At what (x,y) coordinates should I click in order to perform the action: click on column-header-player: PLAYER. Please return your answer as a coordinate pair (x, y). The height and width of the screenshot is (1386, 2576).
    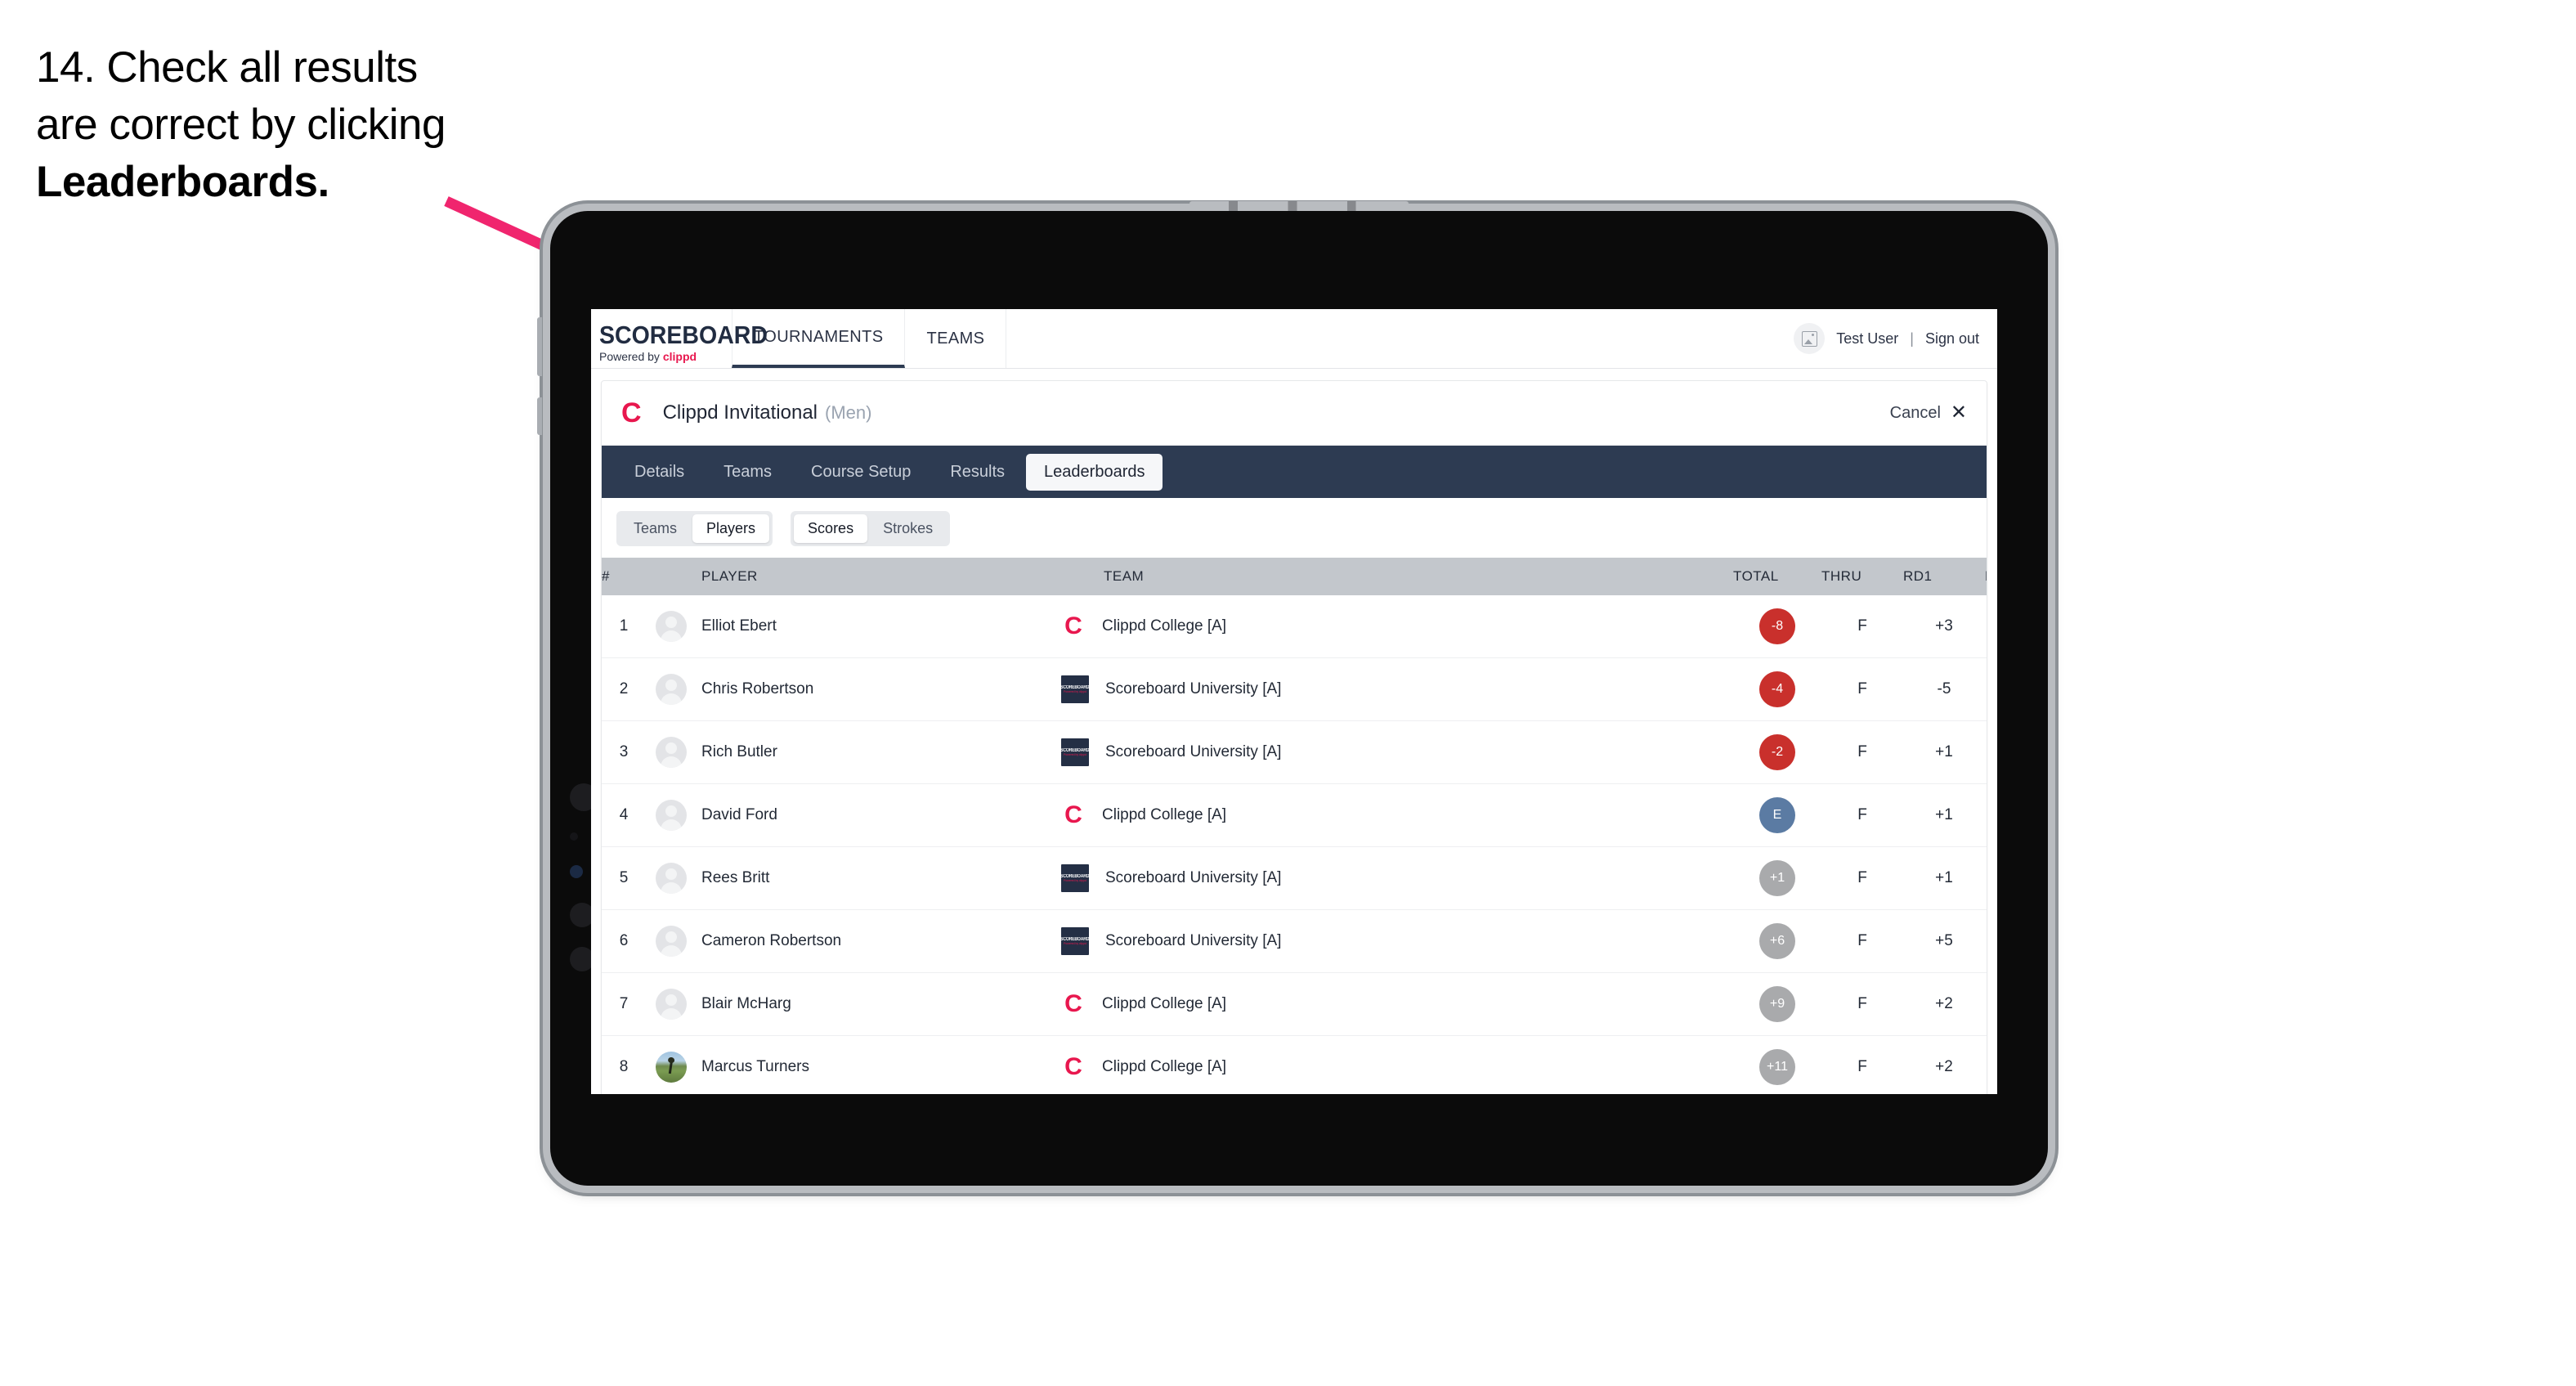
    Looking at the image, I should click on (849, 576).